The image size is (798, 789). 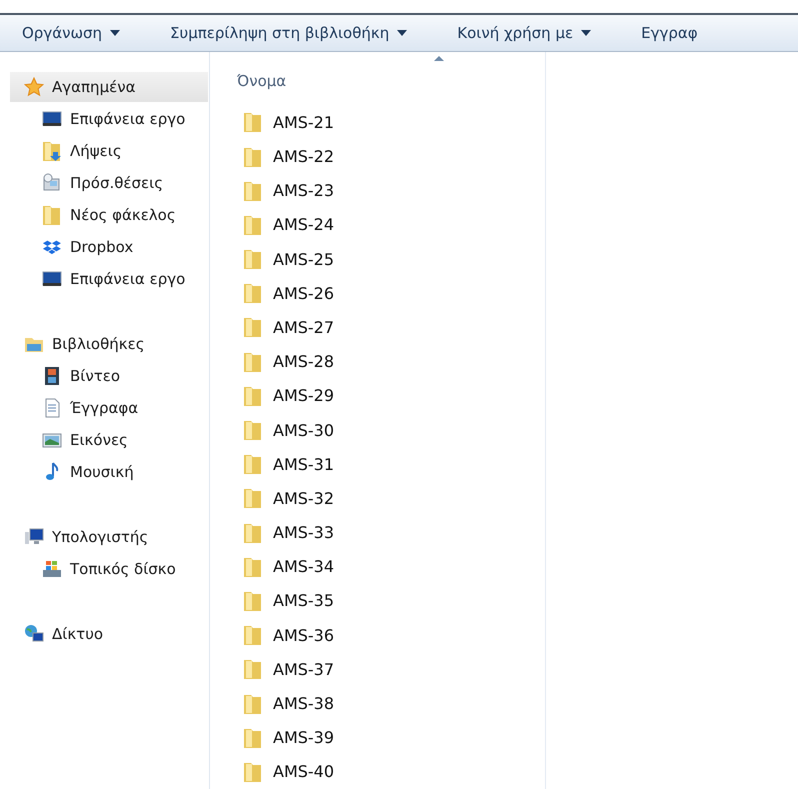 I want to click on navigation-item: Αγαπημένα, so click(x=109, y=87).